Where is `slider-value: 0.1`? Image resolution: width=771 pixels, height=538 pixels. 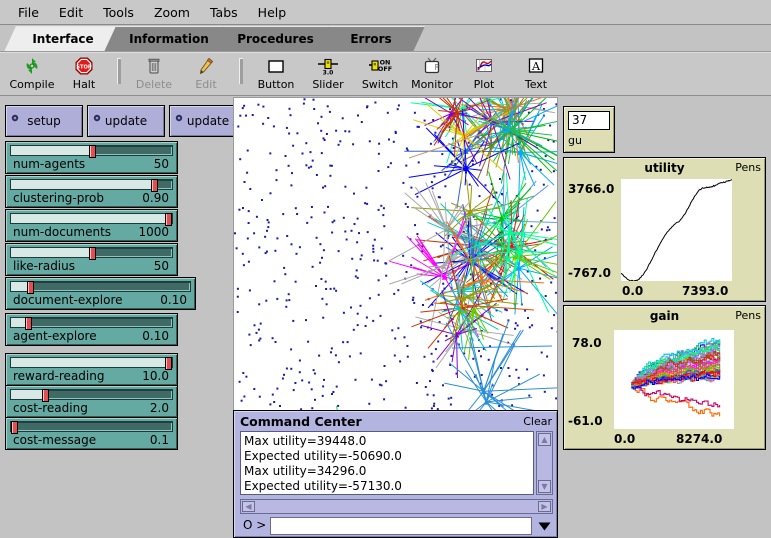
slider-value: 0.1 is located at coordinates (159, 440).